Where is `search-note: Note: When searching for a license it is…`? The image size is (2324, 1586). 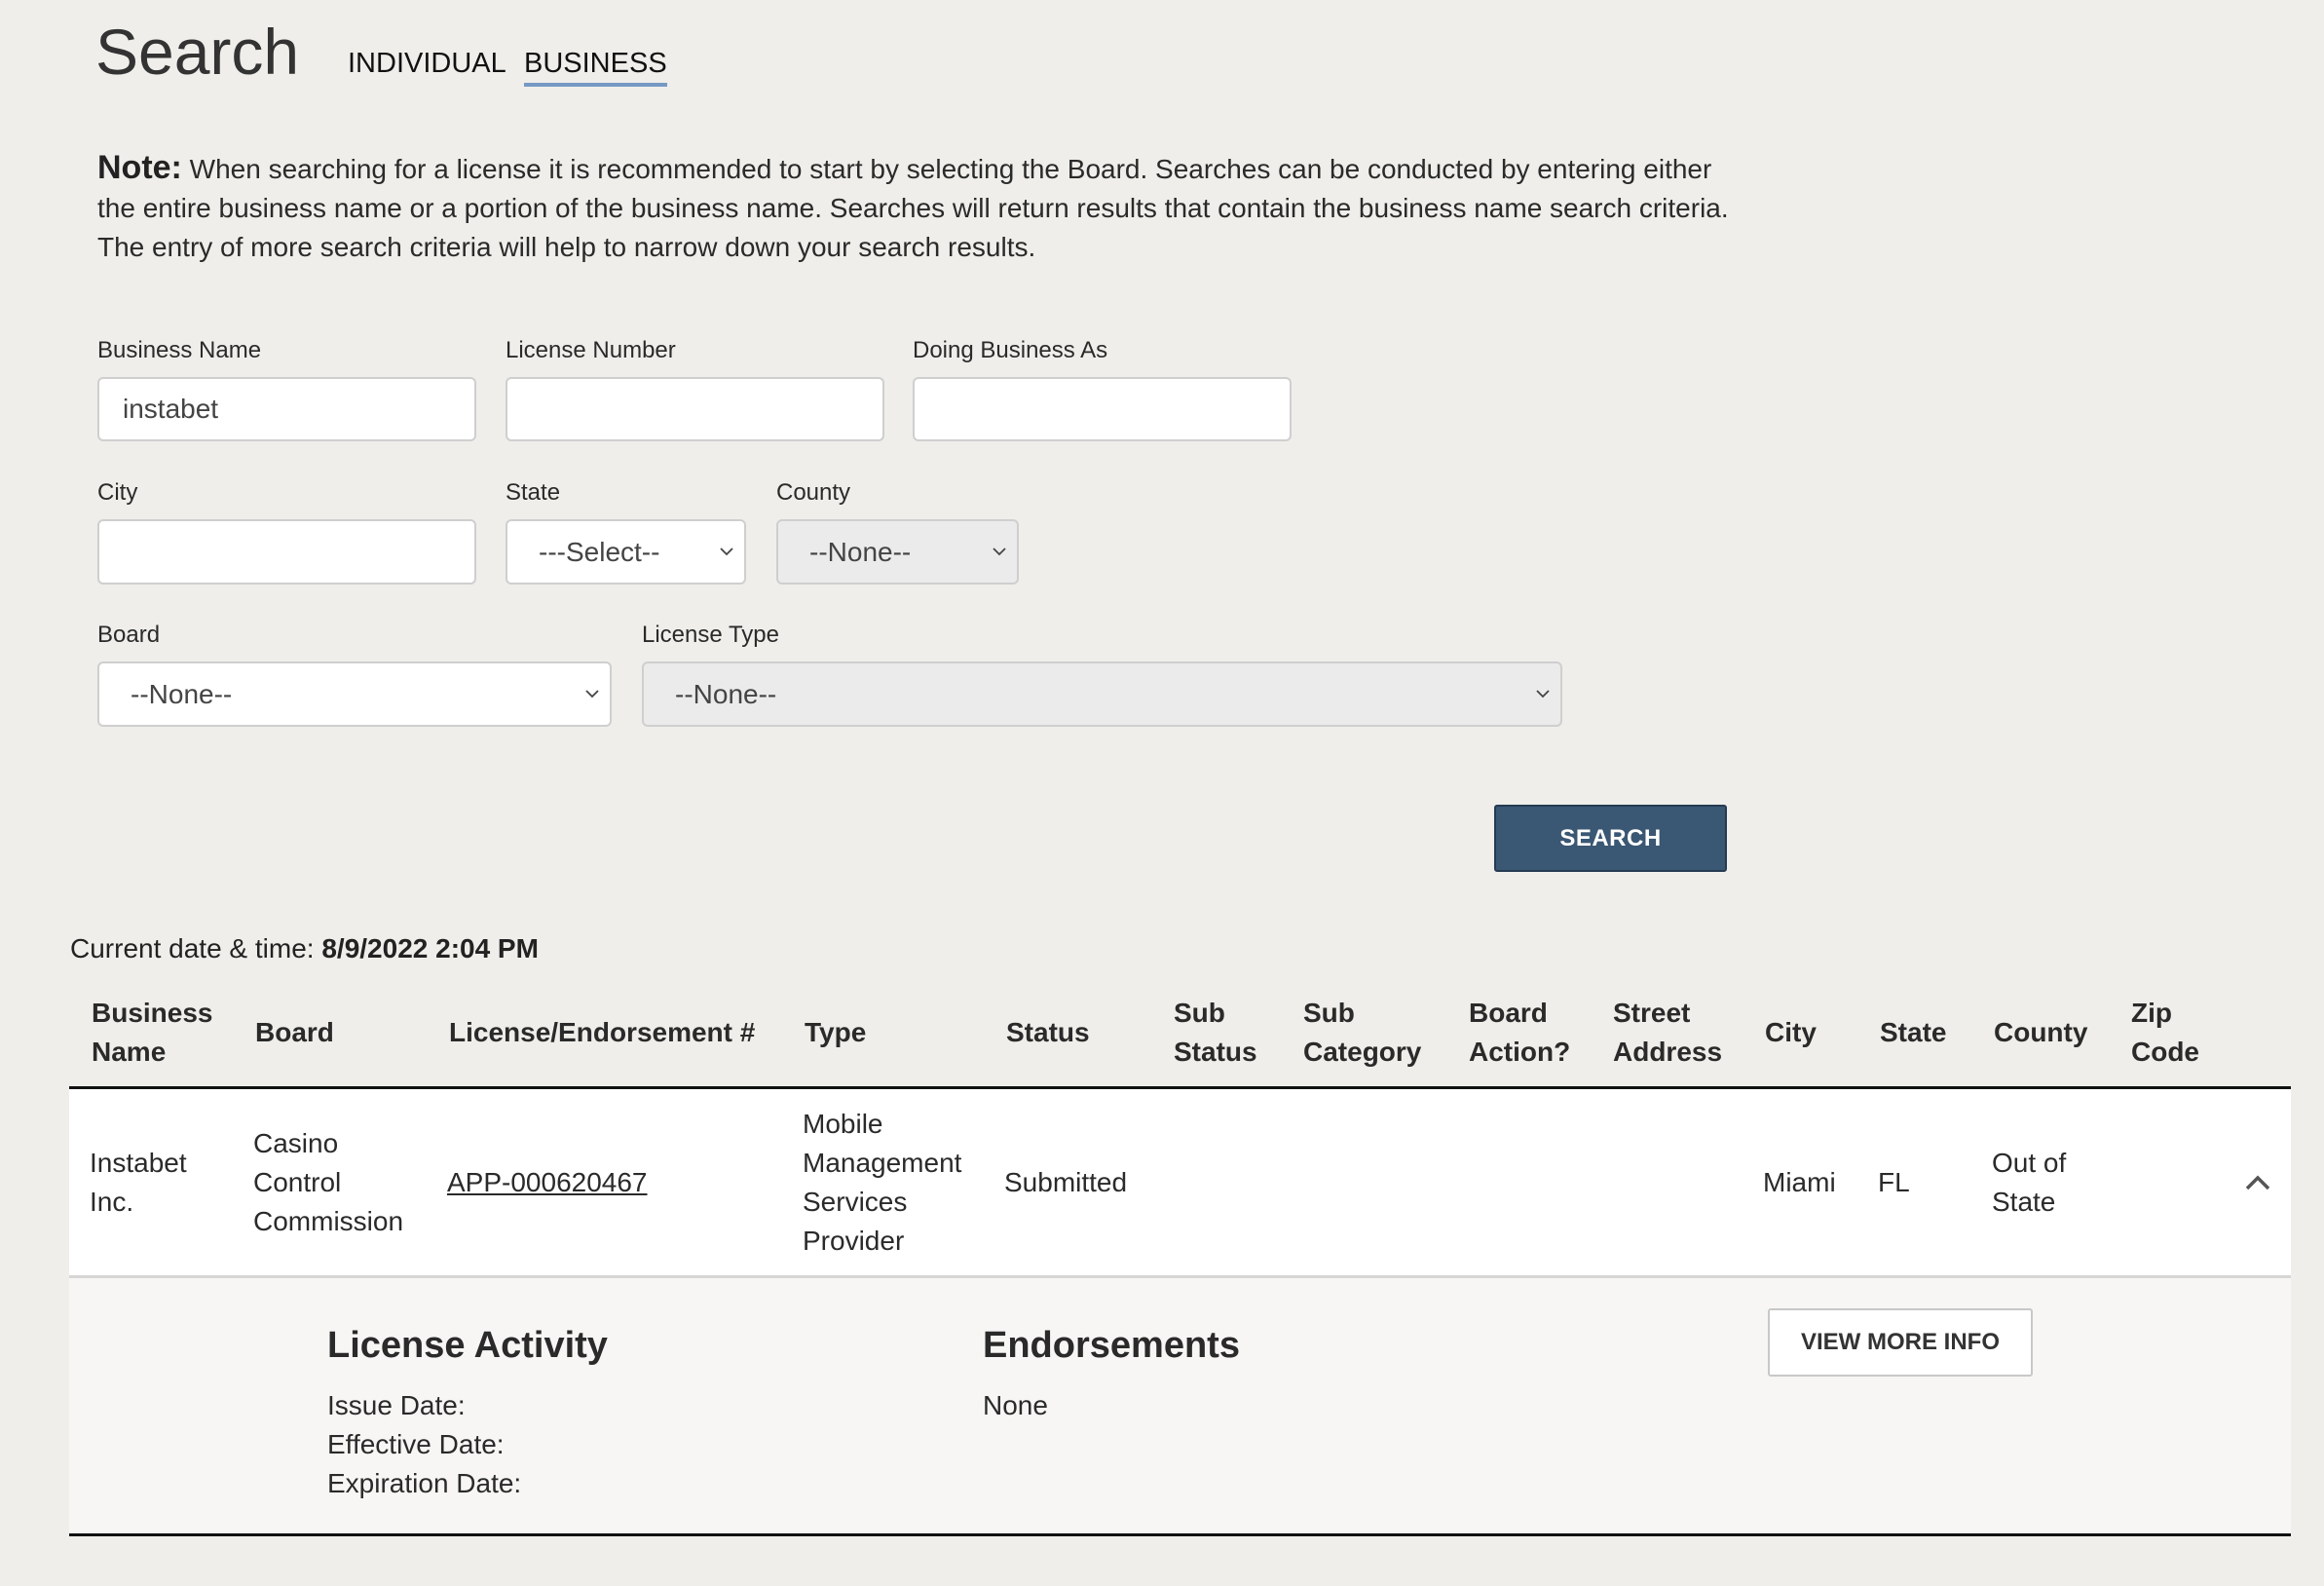
search-note: Note: When searching for a license it is… is located at coordinates (925, 208).